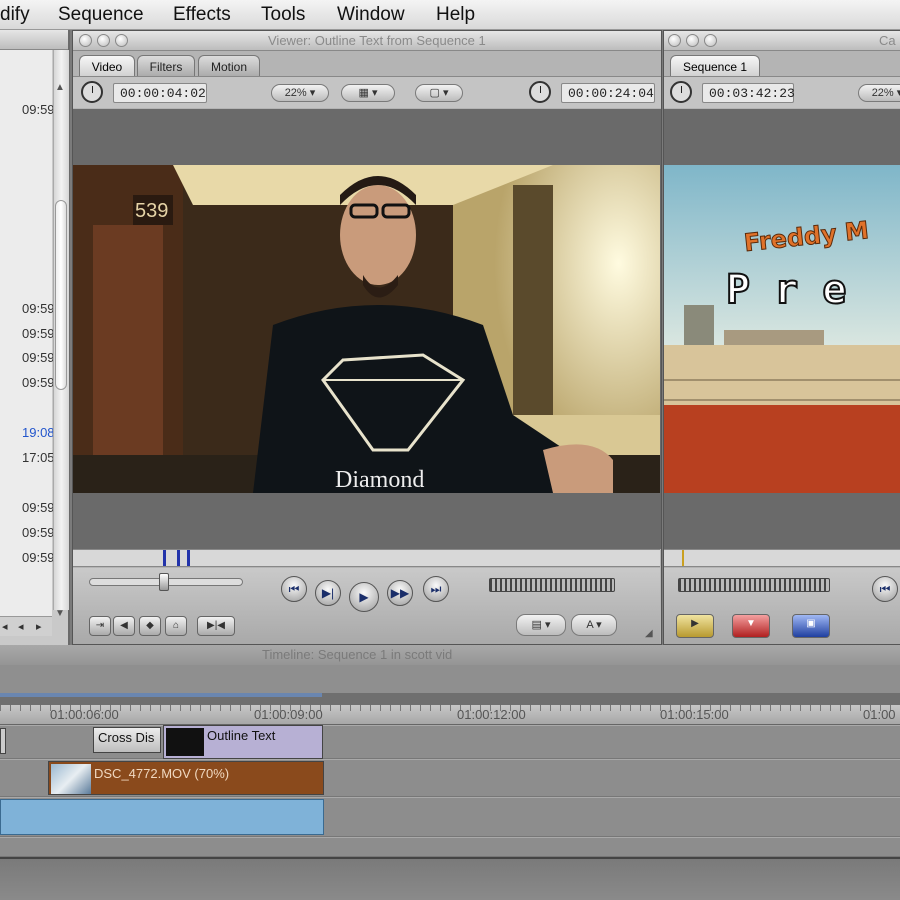  What do you see at coordinates (608, 93) in the screenshot?
I see `current-timecode-field: 00:00:24:04` at bounding box center [608, 93].